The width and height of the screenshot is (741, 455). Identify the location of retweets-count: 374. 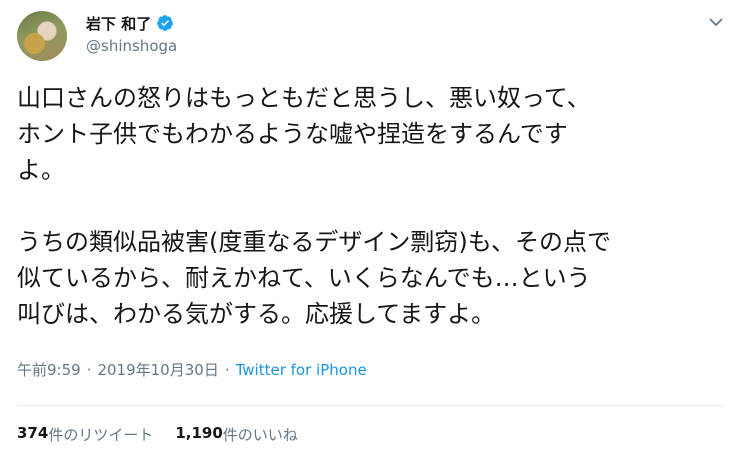
(33, 433).